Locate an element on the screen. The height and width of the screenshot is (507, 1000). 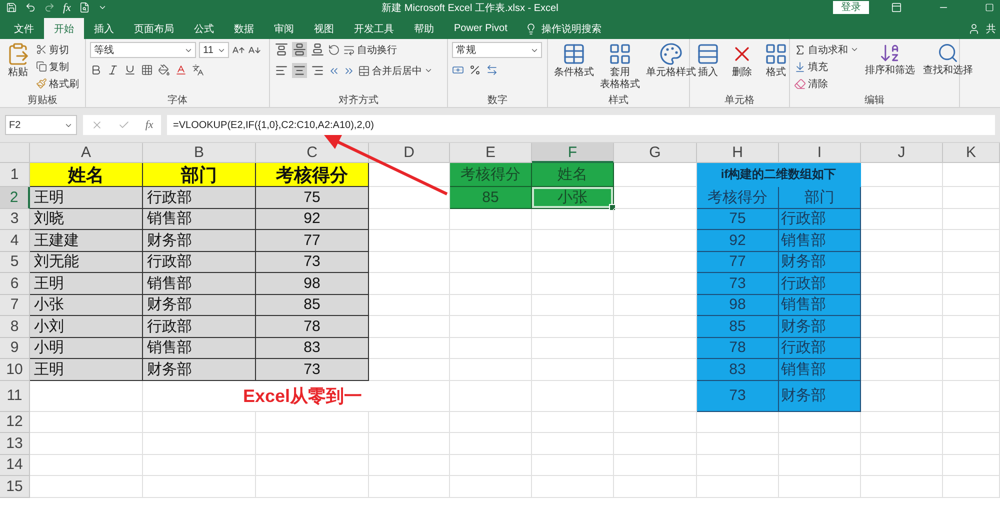
find-select-button: 查找和选择 is located at coordinates (948, 59).